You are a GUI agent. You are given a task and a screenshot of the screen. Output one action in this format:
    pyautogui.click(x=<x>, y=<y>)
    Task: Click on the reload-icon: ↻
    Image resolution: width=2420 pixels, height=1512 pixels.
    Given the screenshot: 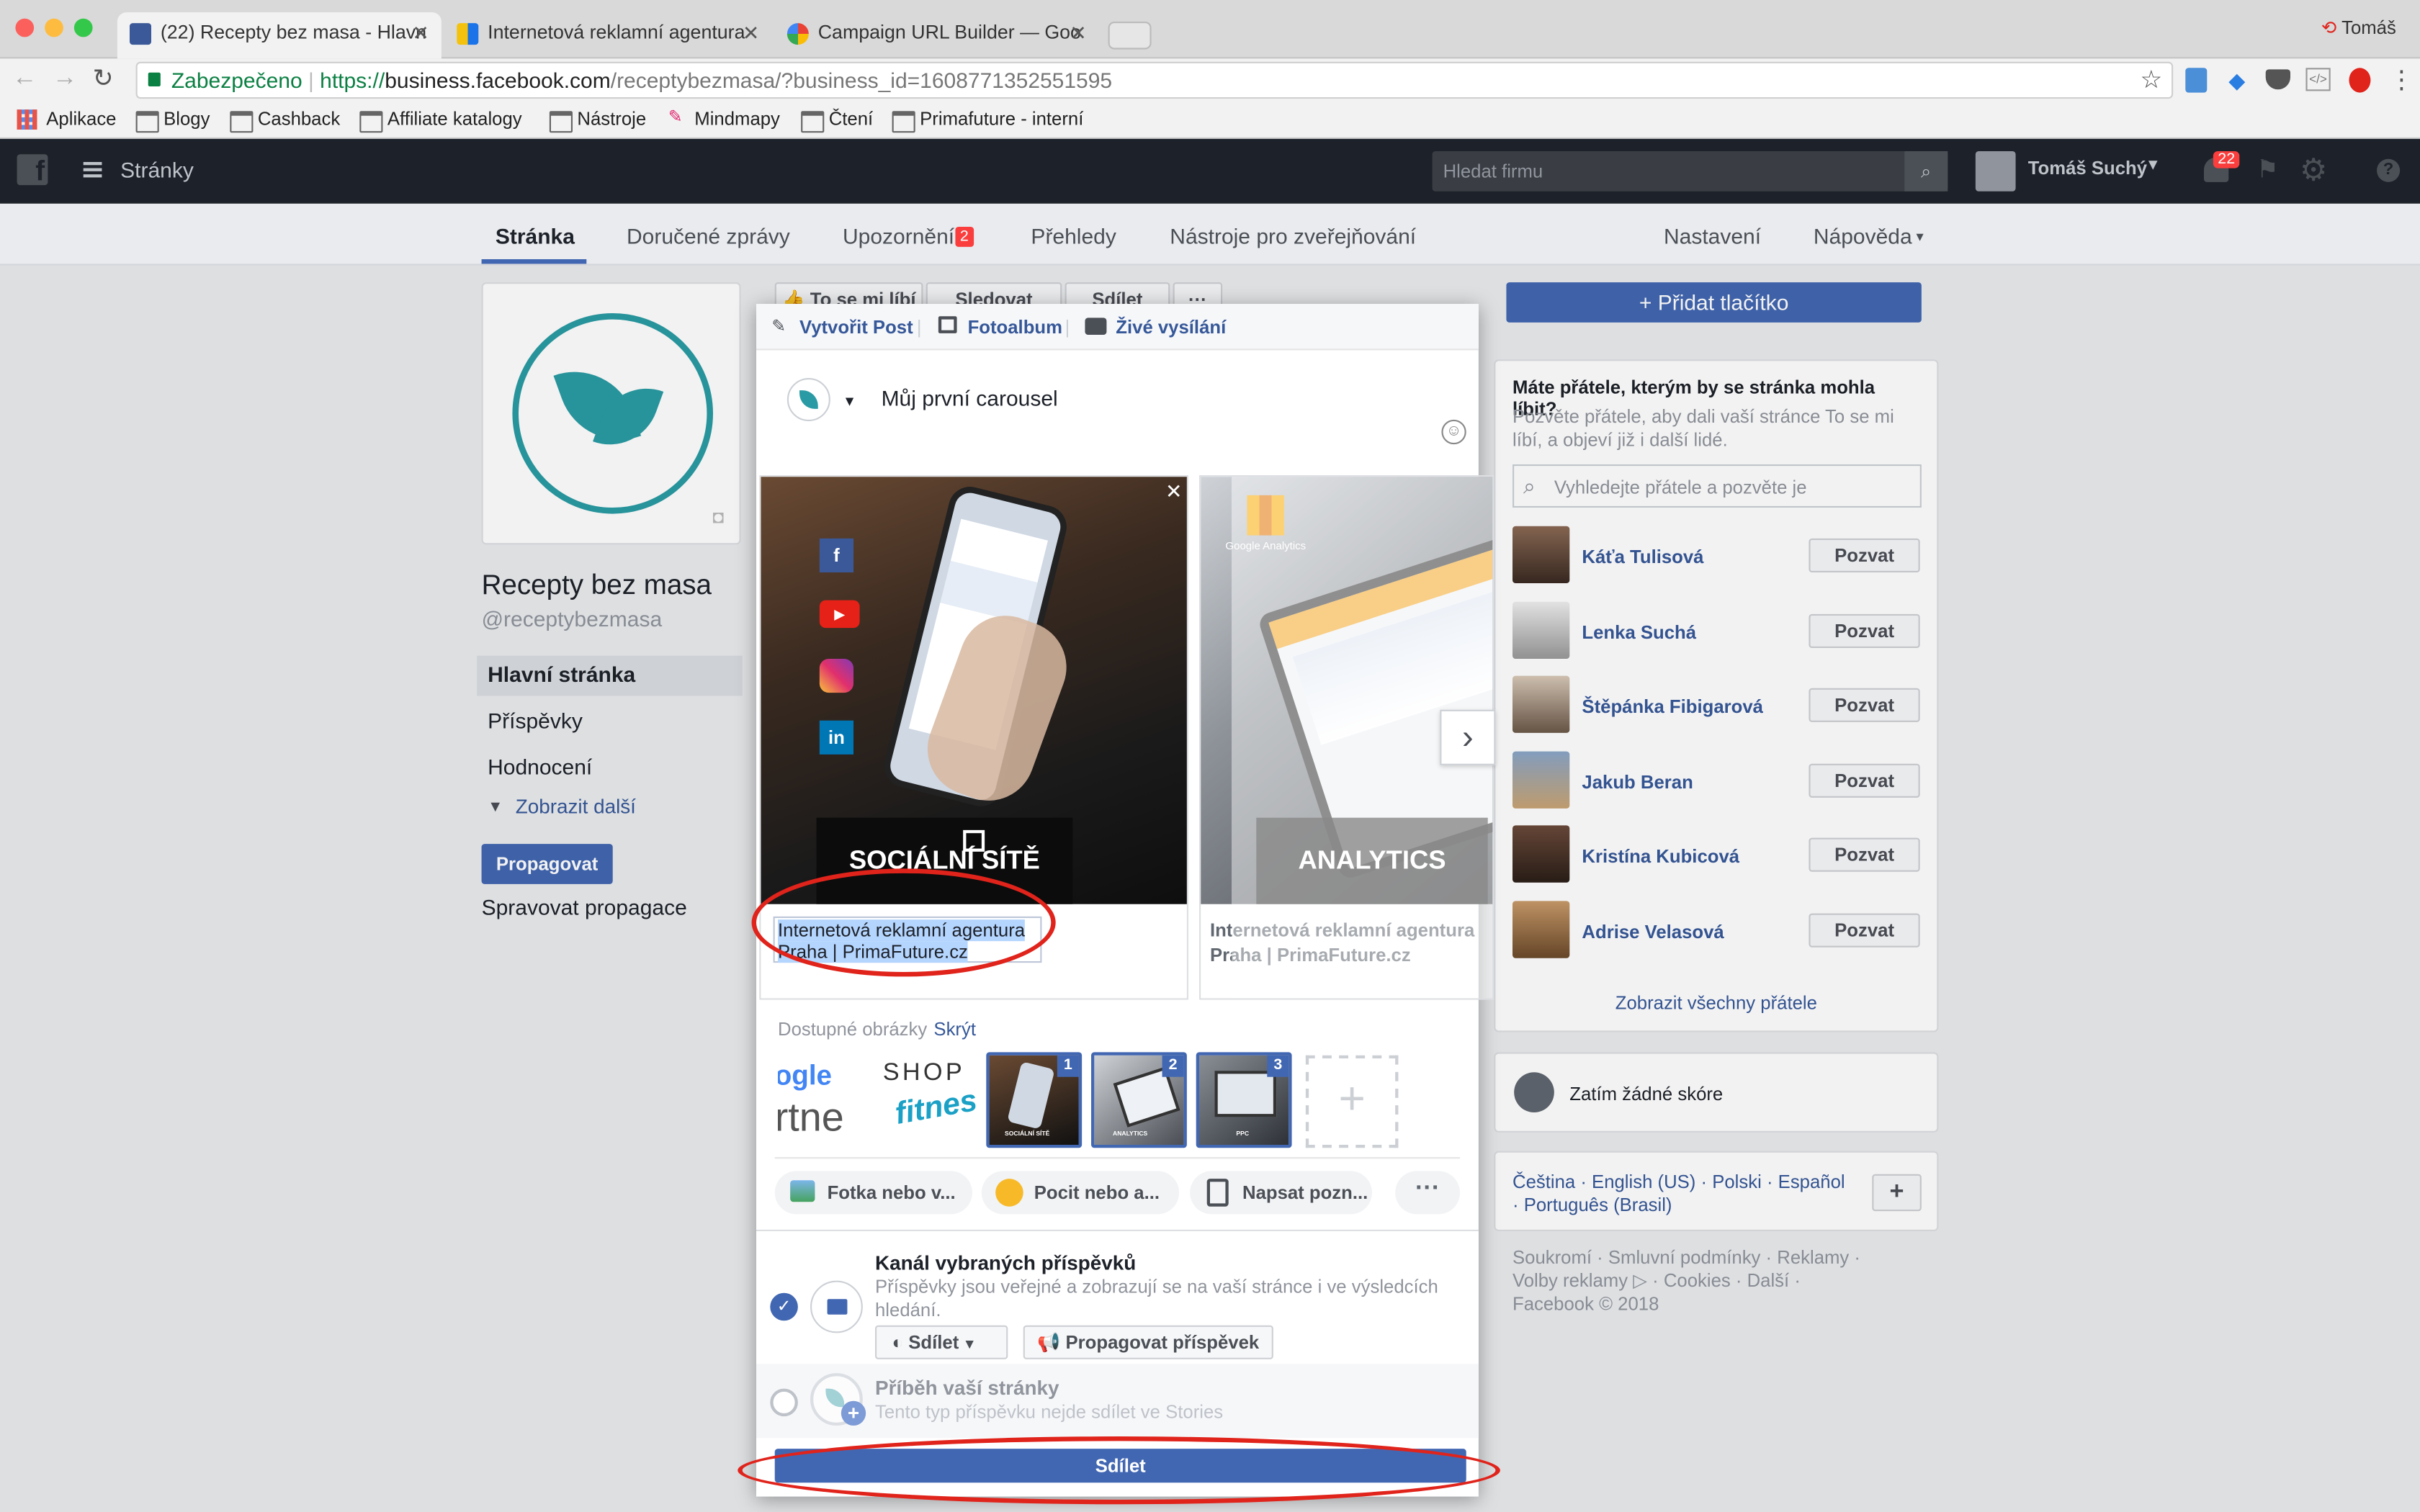 What is the action you would take?
    pyautogui.click(x=103, y=78)
    